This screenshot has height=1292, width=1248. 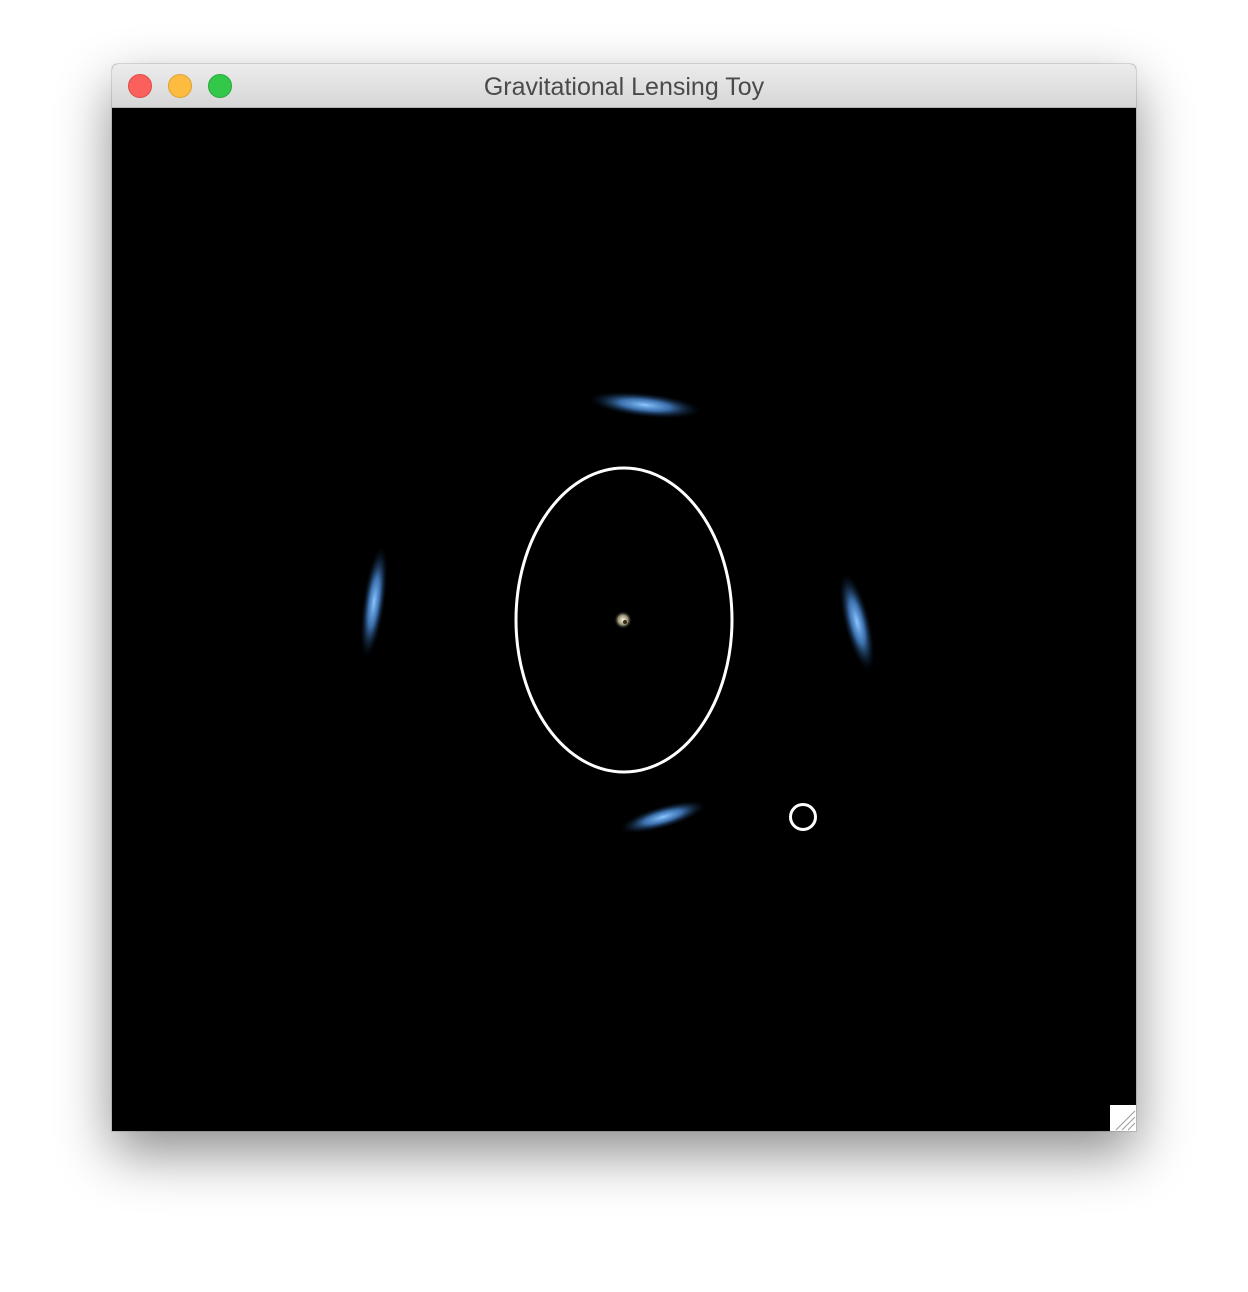 I want to click on title-bar: Gravitational Lensing Toy, so click(x=624, y=86).